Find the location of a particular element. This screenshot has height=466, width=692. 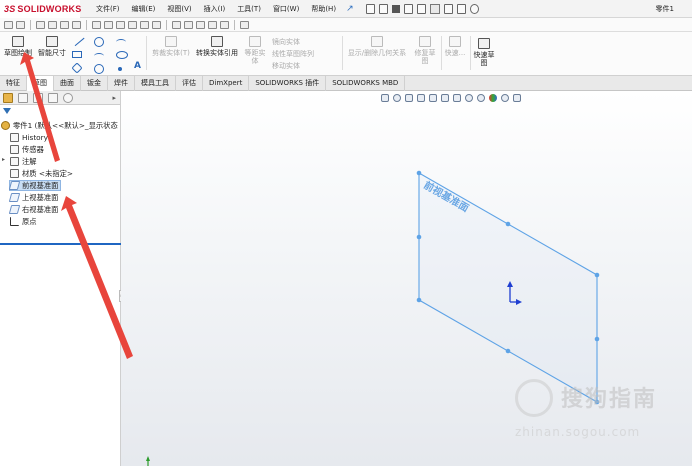

offset-label-1: 等距实 is located at coordinates (255, 53).